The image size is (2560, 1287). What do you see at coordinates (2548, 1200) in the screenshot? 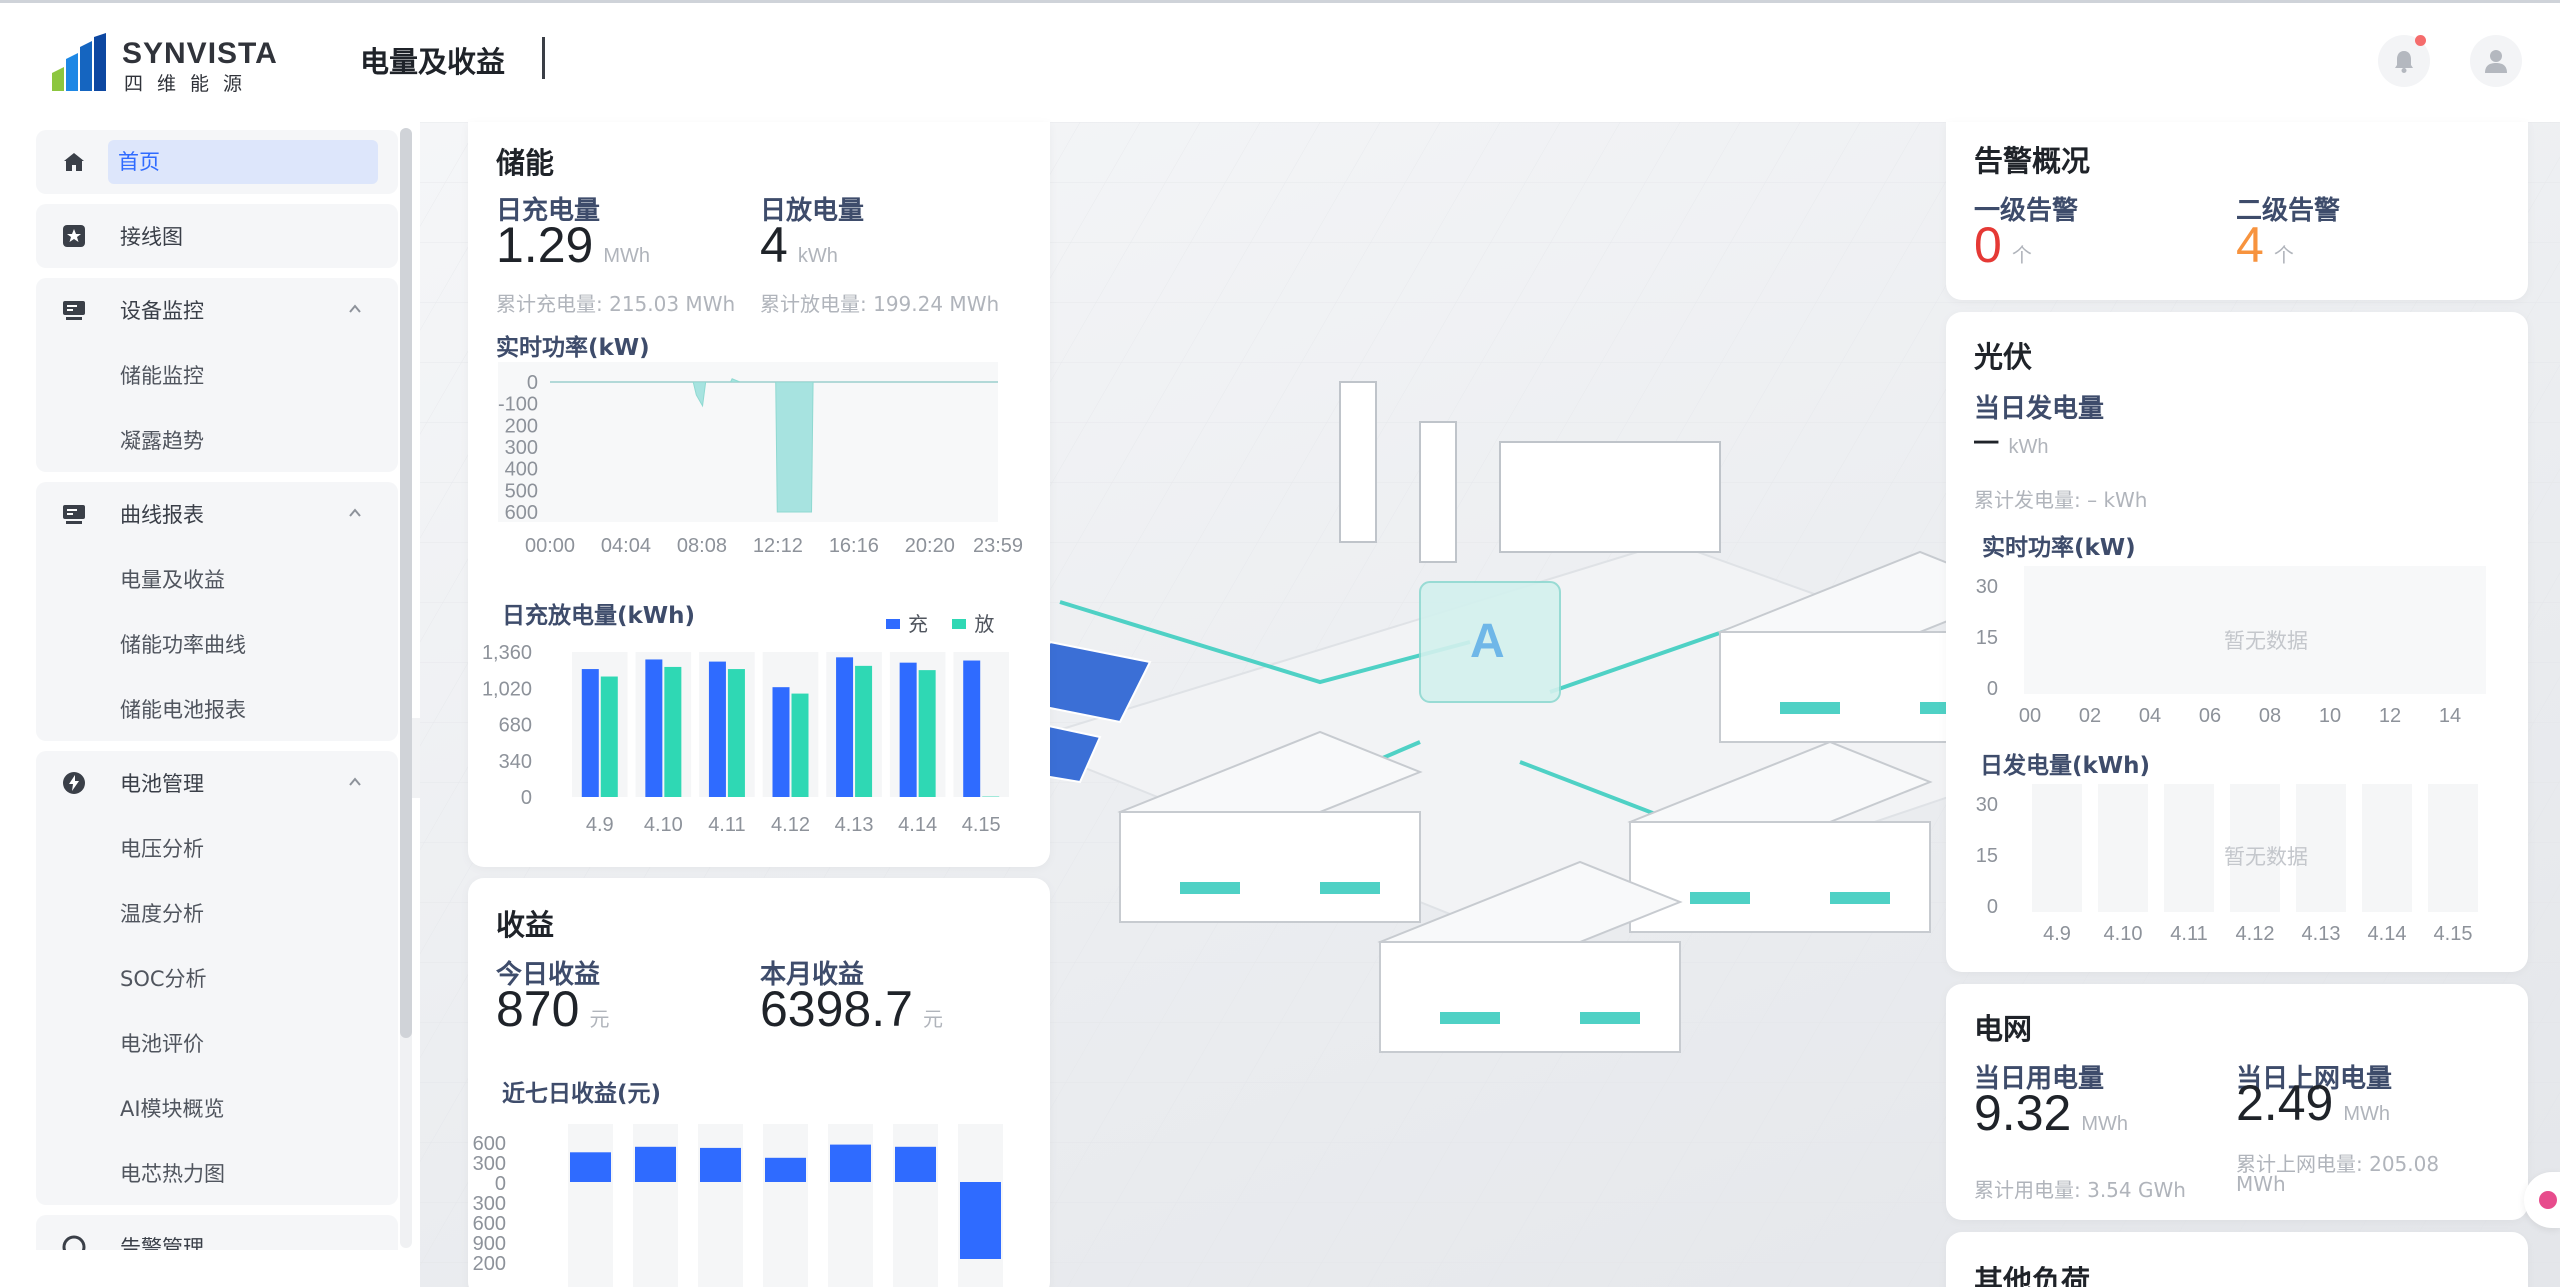
I see `assistant-icon` at bounding box center [2548, 1200].